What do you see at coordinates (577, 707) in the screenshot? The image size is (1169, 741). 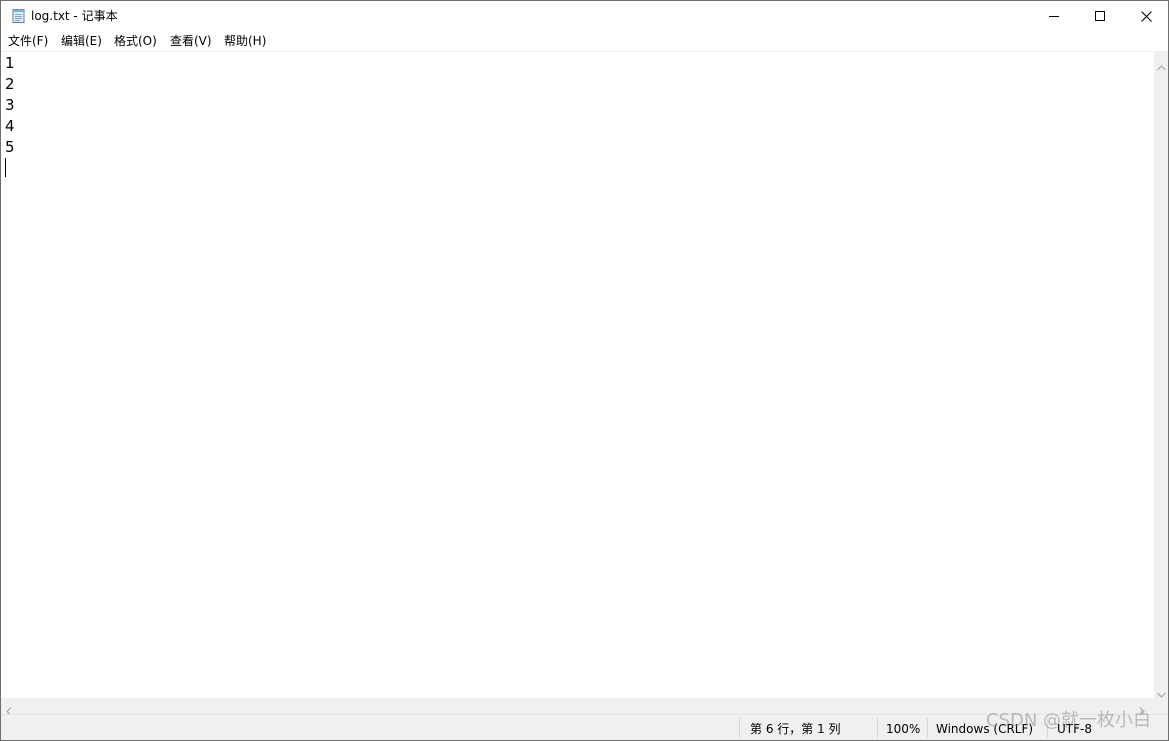 I see `horizontal-scrollbar` at bounding box center [577, 707].